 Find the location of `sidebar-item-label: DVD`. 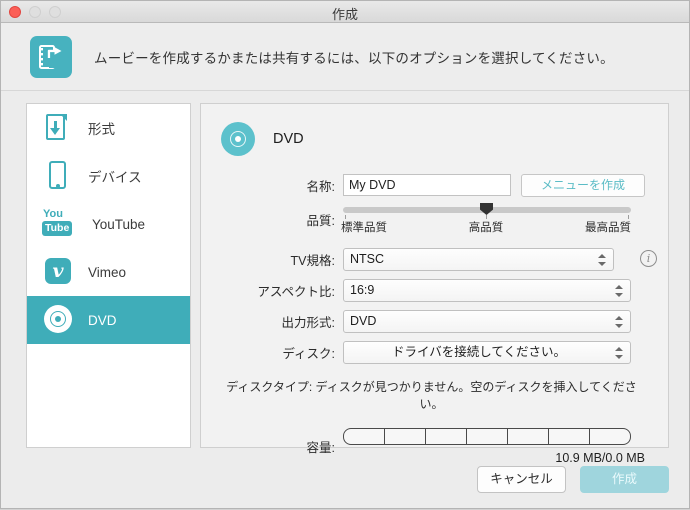

sidebar-item-label: DVD is located at coordinates (102, 320).